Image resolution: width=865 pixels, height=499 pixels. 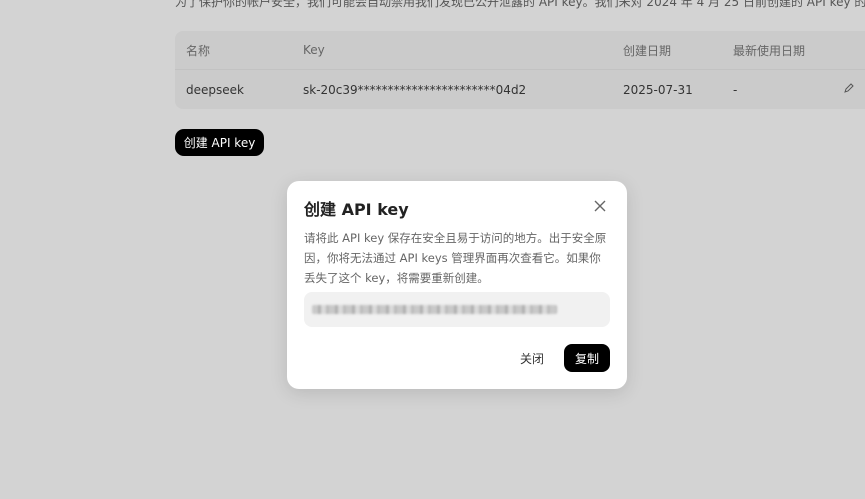 What do you see at coordinates (198, 50) in the screenshot?
I see `header-name: 名称` at bounding box center [198, 50].